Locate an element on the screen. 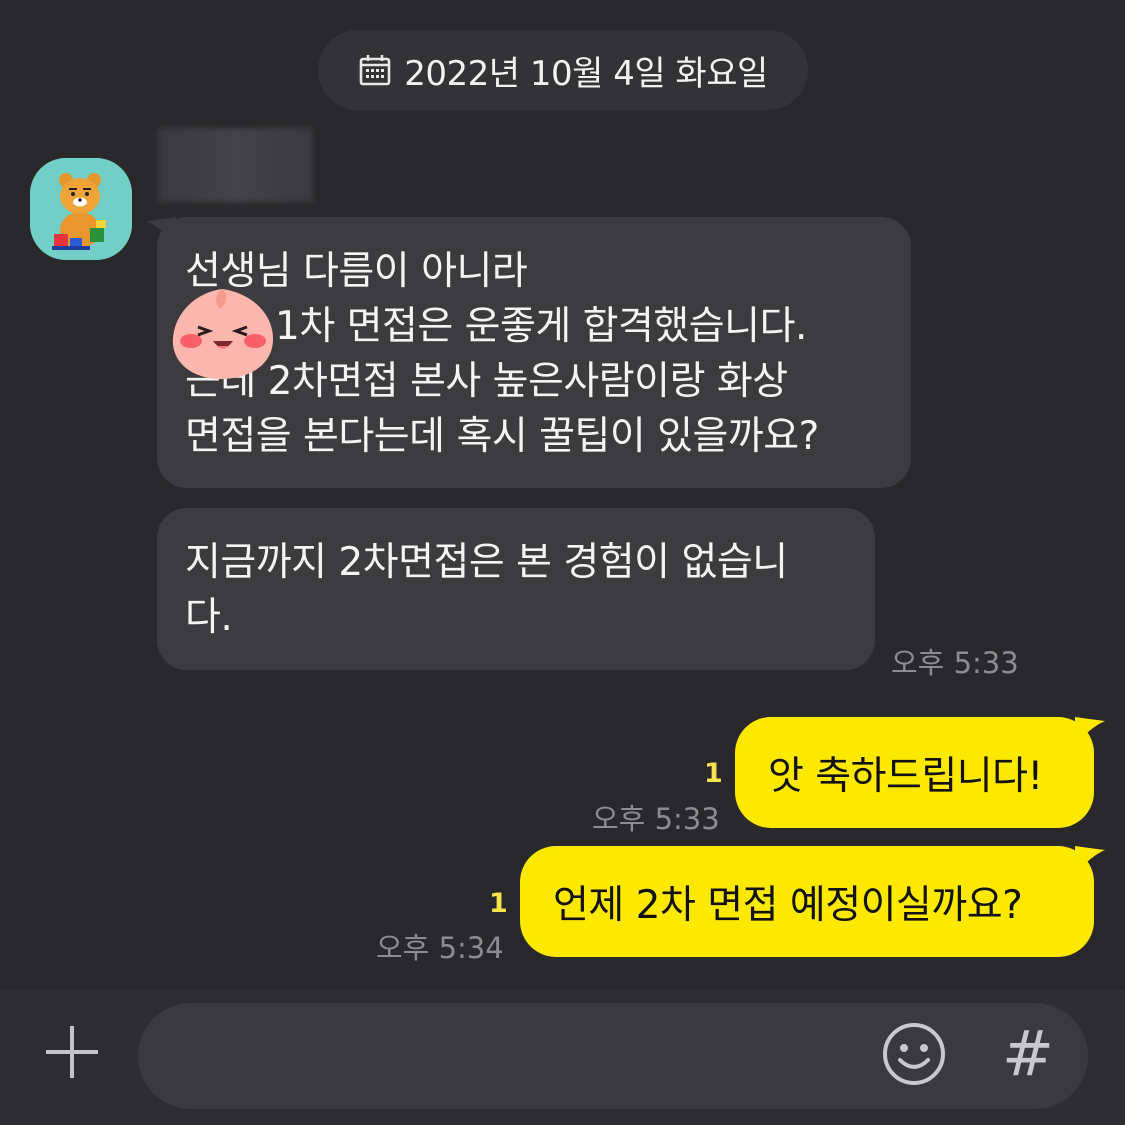 The height and width of the screenshot is (1125, 1125). date-divider-text: 2022년 10월 4일 화요일 is located at coordinates (586, 73).